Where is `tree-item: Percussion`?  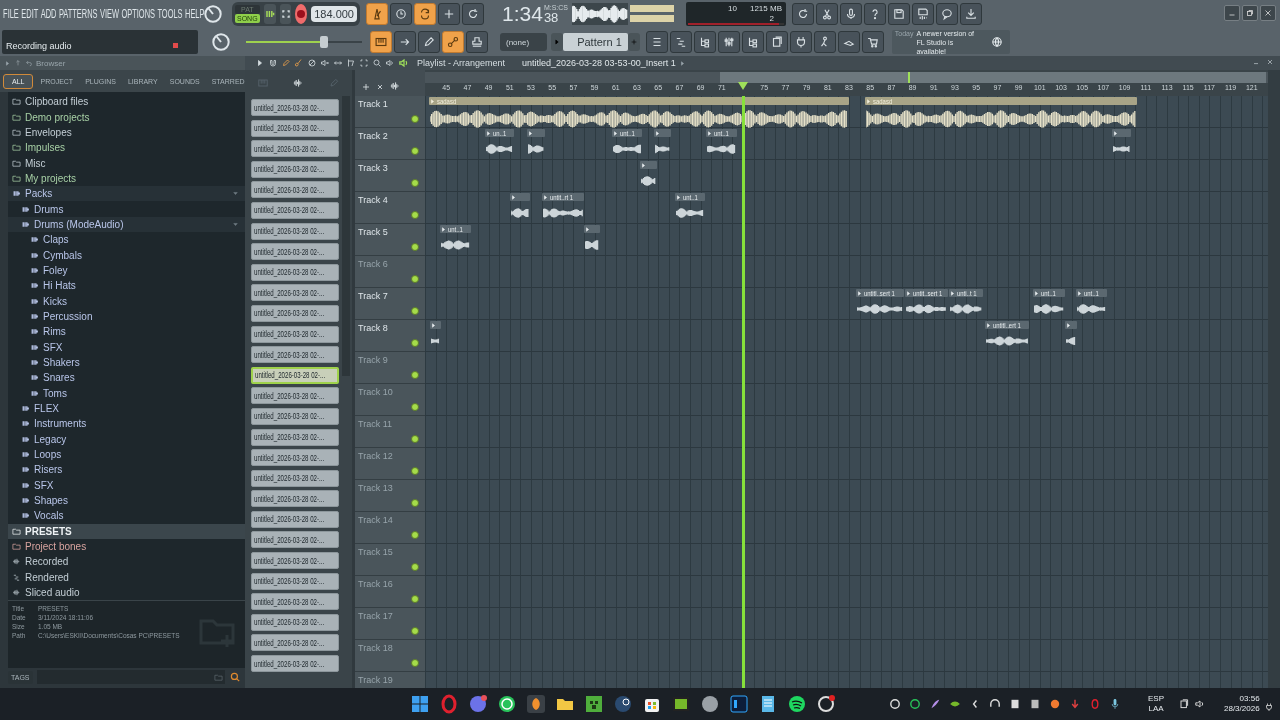
tree-item: Percussion is located at coordinates (68, 316).